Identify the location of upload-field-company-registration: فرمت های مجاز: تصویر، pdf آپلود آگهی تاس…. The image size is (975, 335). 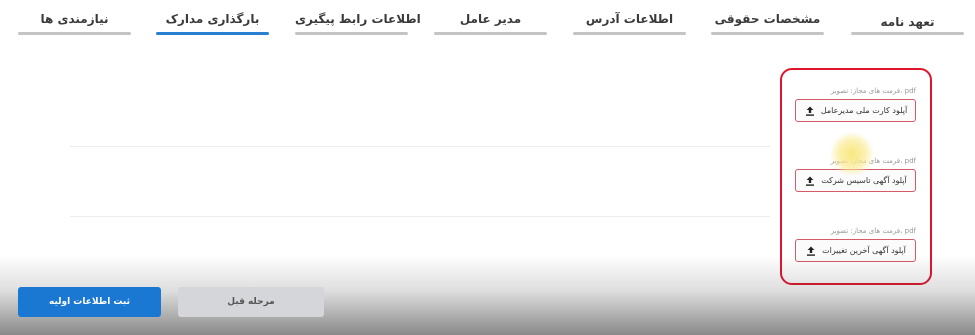
(855, 174).